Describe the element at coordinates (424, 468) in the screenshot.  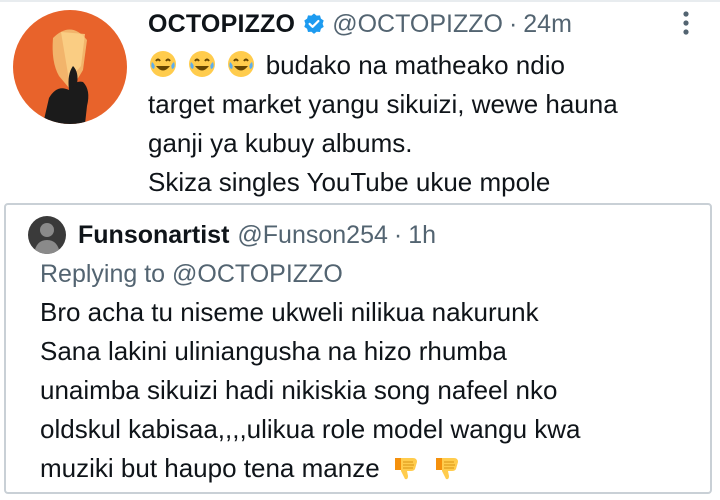
I see `thumbs-down-emoji-icon` at that location.